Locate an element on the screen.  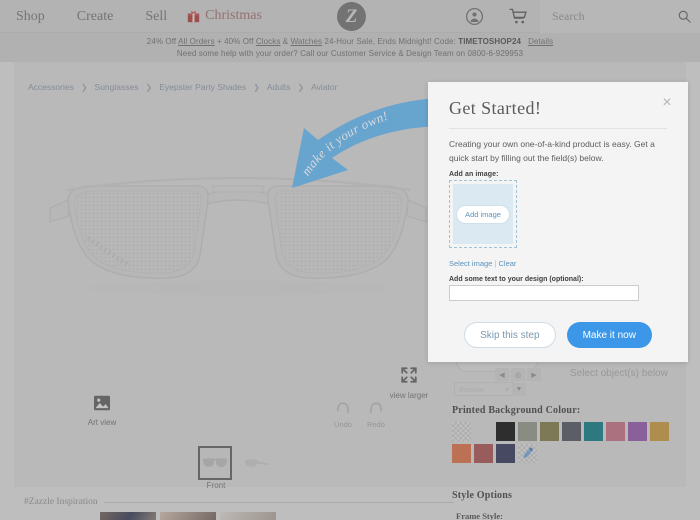
account-icon is located at coordinates (474, 16).